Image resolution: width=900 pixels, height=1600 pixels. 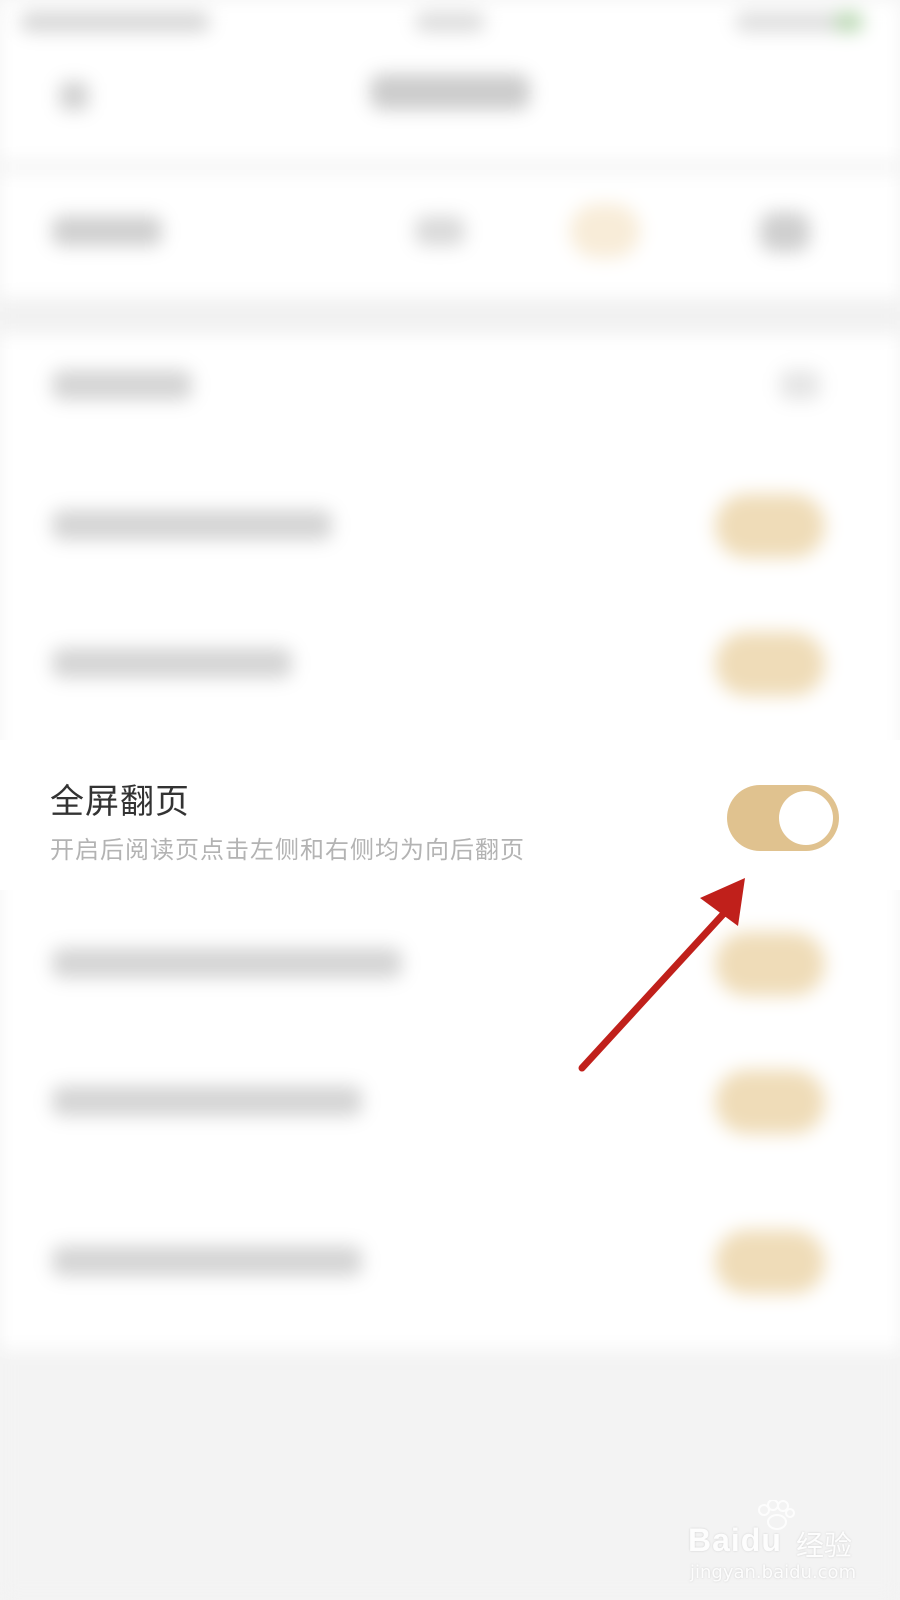 What do you see at coordinates (605, 231) in the screenshot?
I see `mode-option-selected` at bounding box center [605, 231].